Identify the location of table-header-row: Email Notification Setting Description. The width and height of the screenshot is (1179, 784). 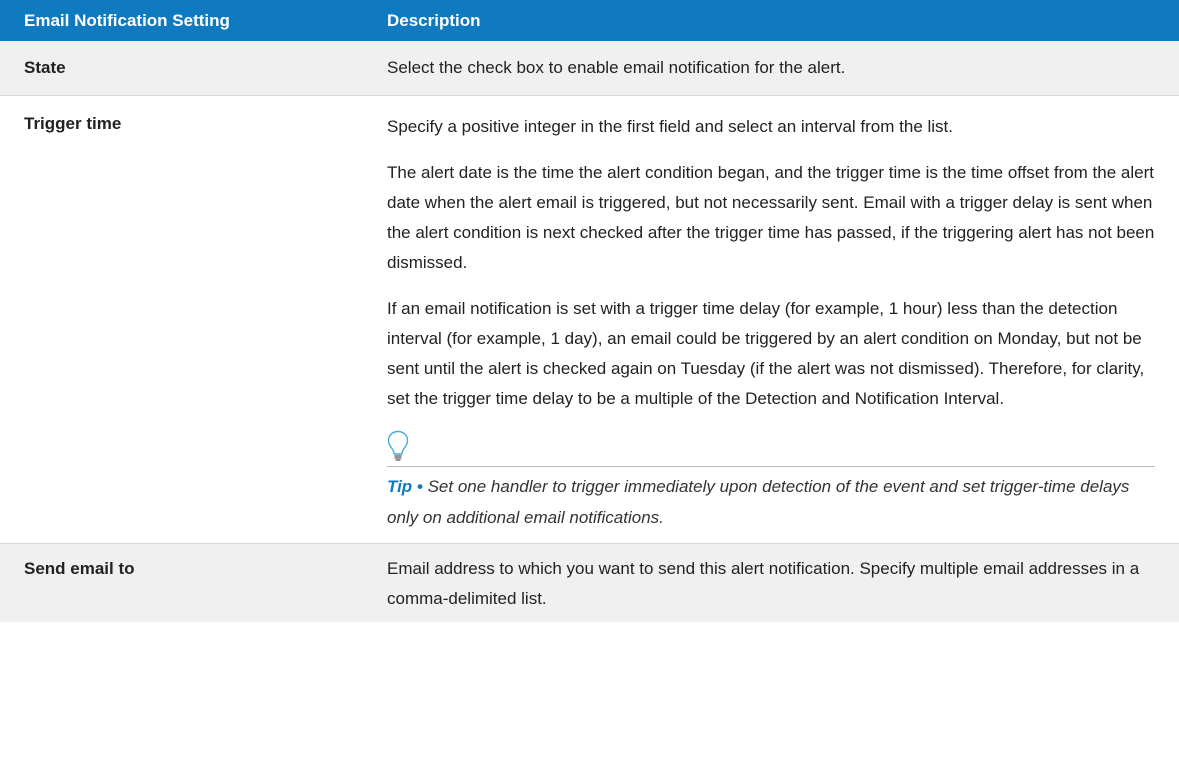
(589, 20).